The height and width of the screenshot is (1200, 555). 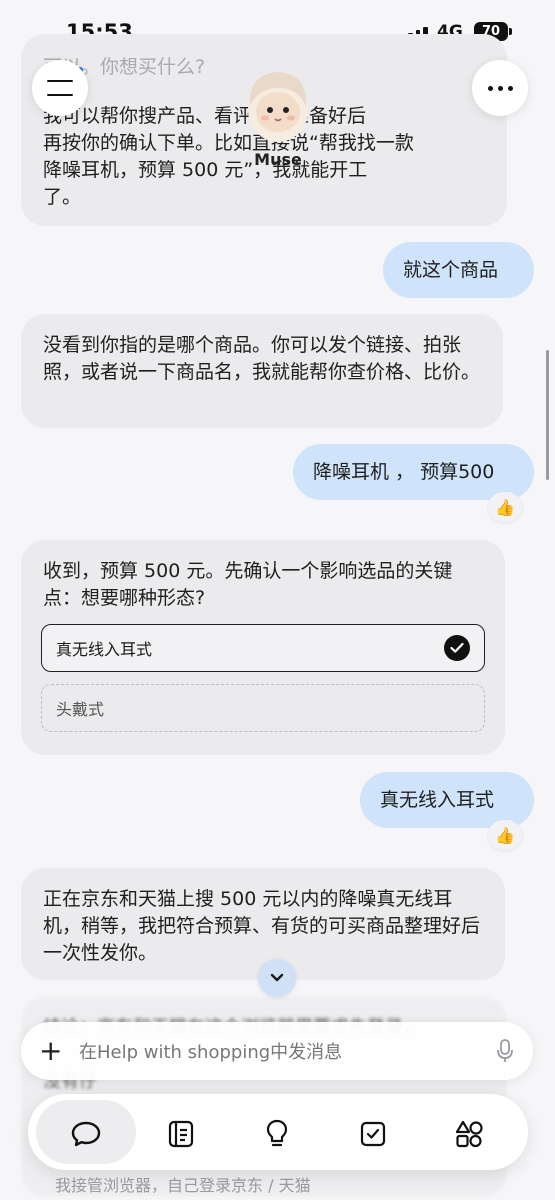 I want to click on notes-icon, so click(x=181, y=1134).